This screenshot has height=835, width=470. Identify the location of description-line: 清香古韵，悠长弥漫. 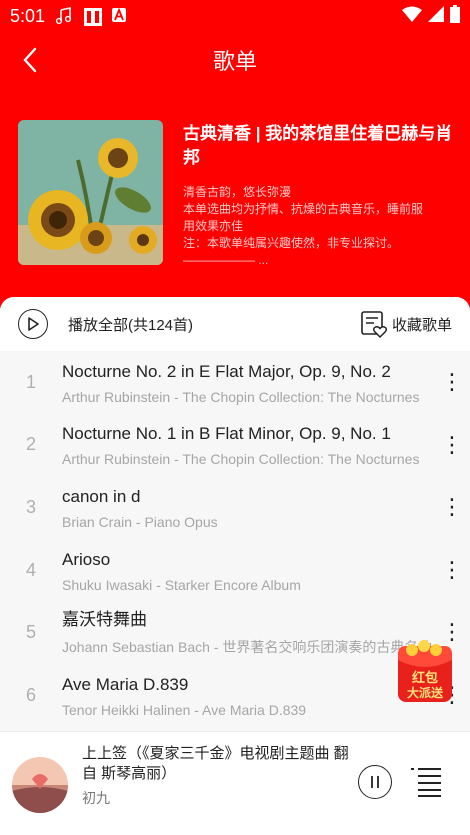
(237, 192).